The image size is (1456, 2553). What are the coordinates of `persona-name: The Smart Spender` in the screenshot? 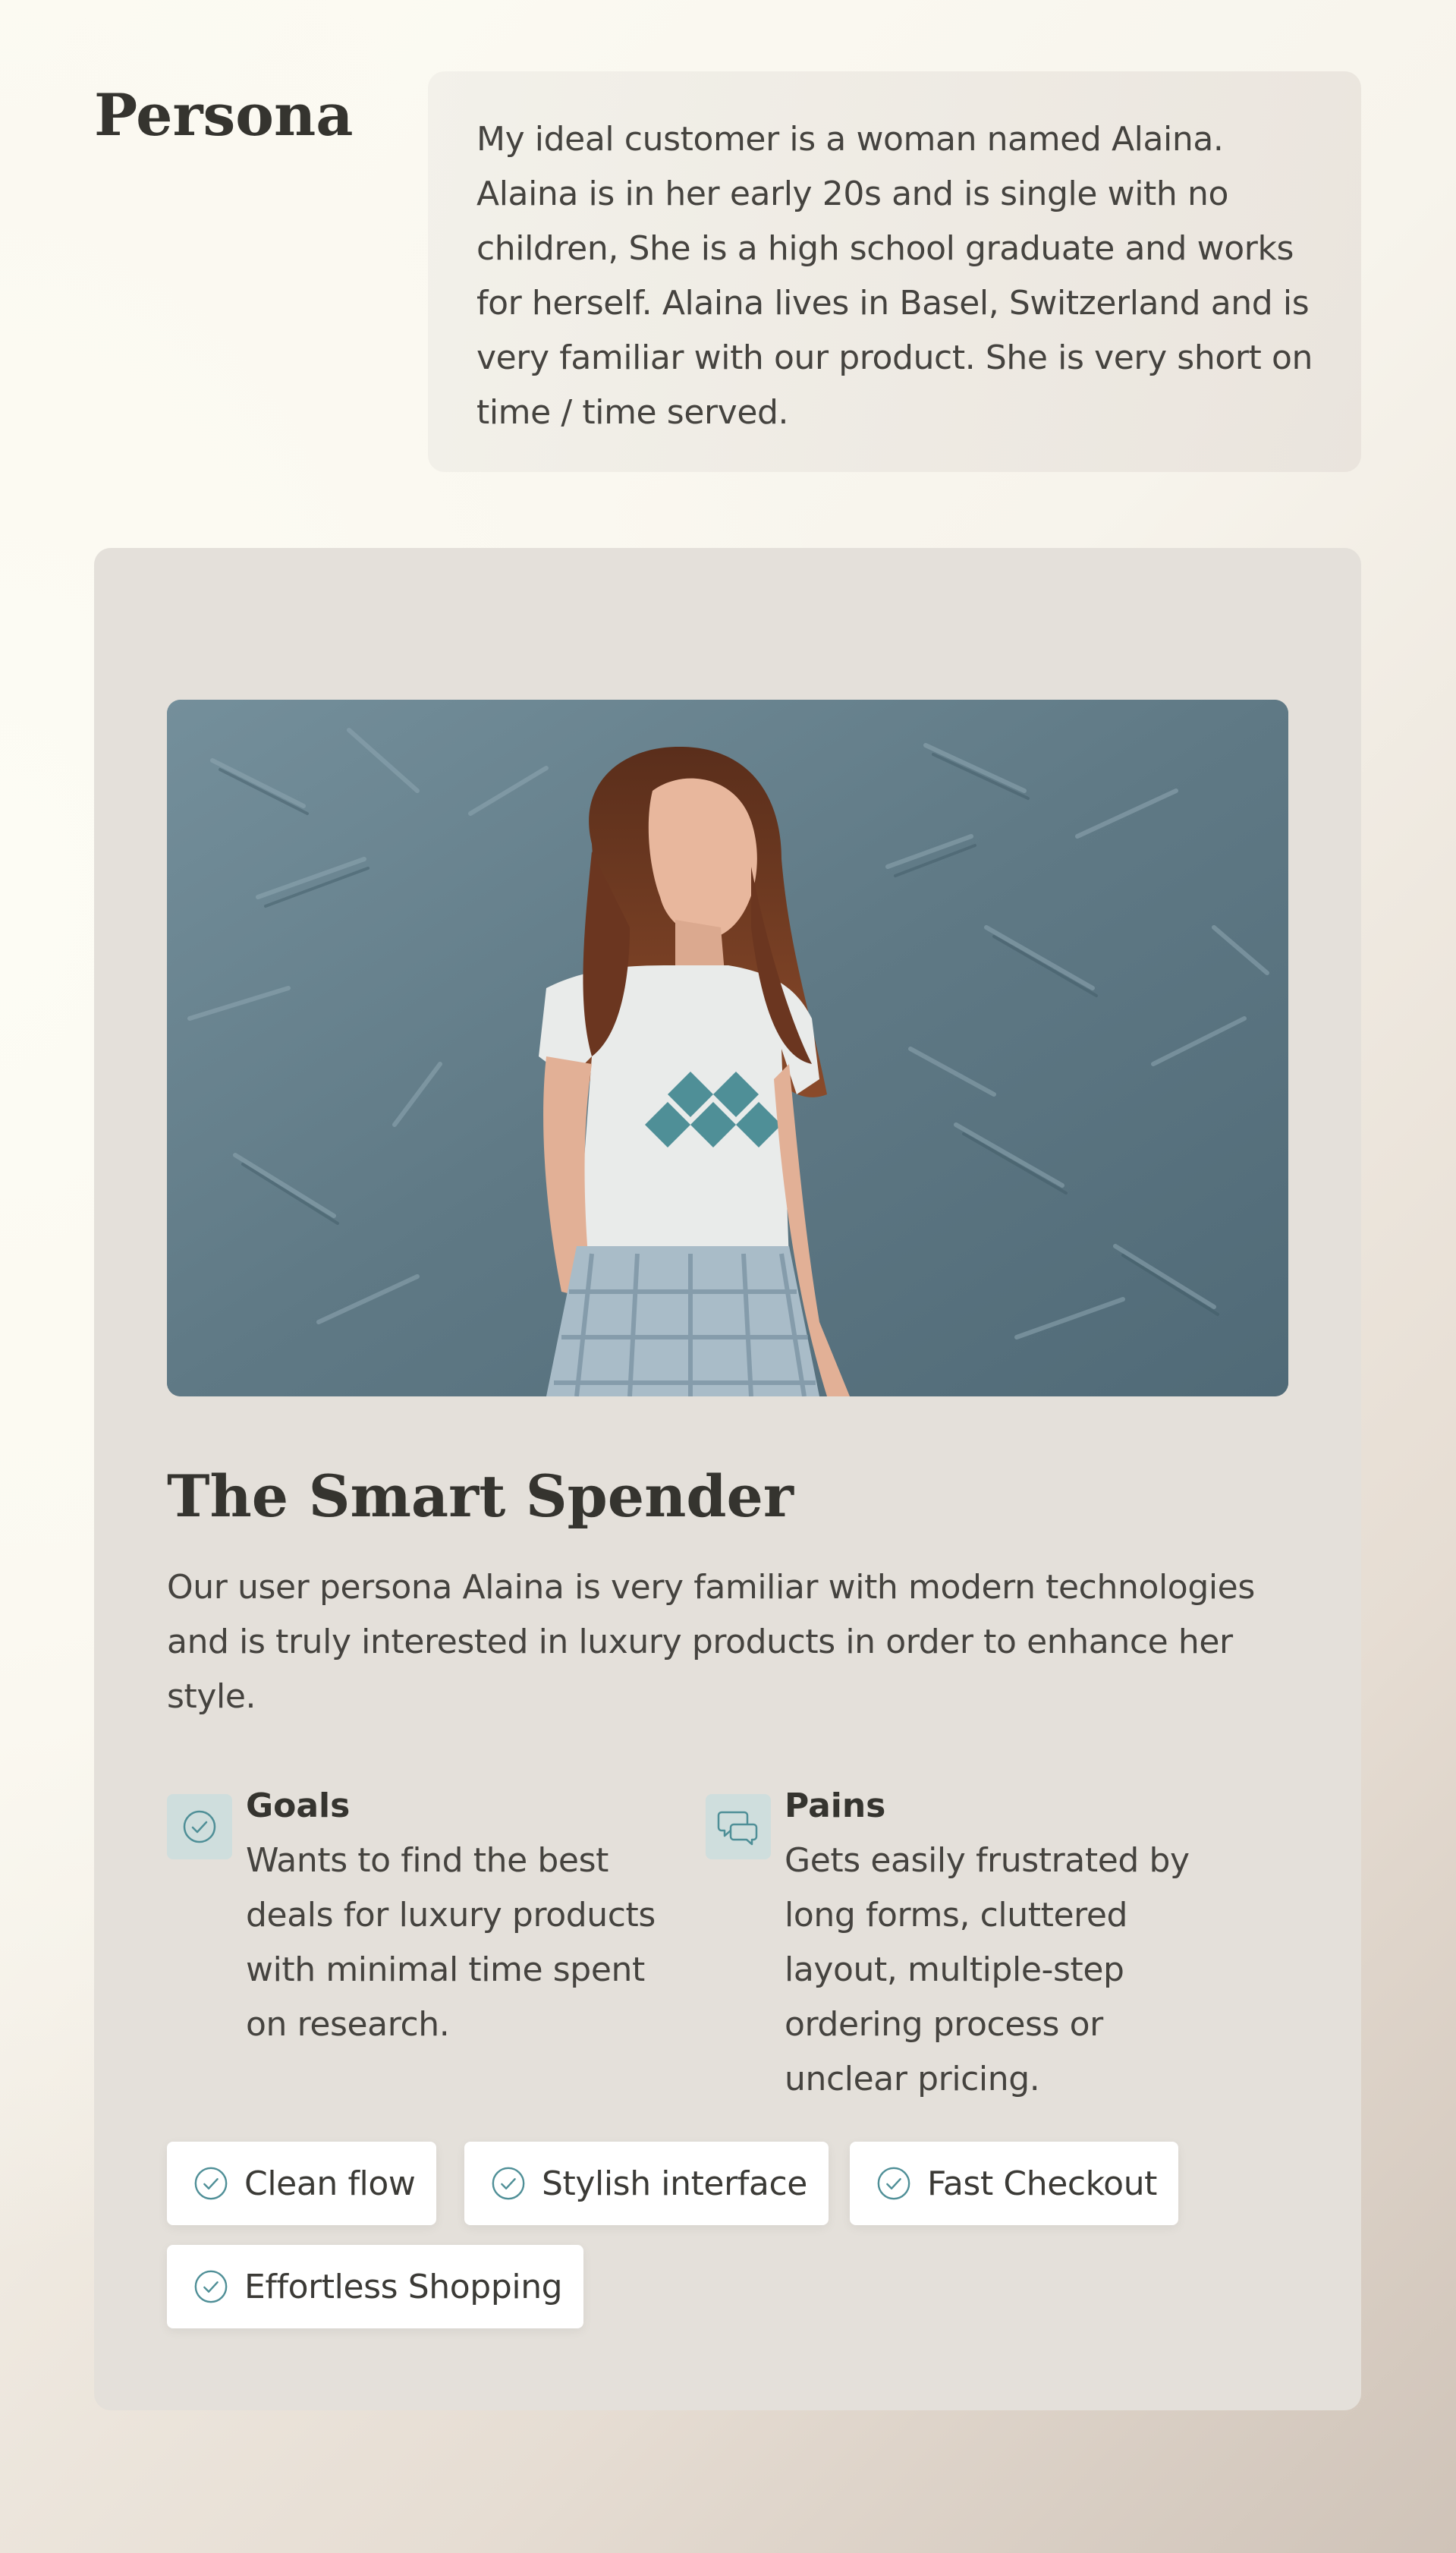 It's located at (480, 1496).